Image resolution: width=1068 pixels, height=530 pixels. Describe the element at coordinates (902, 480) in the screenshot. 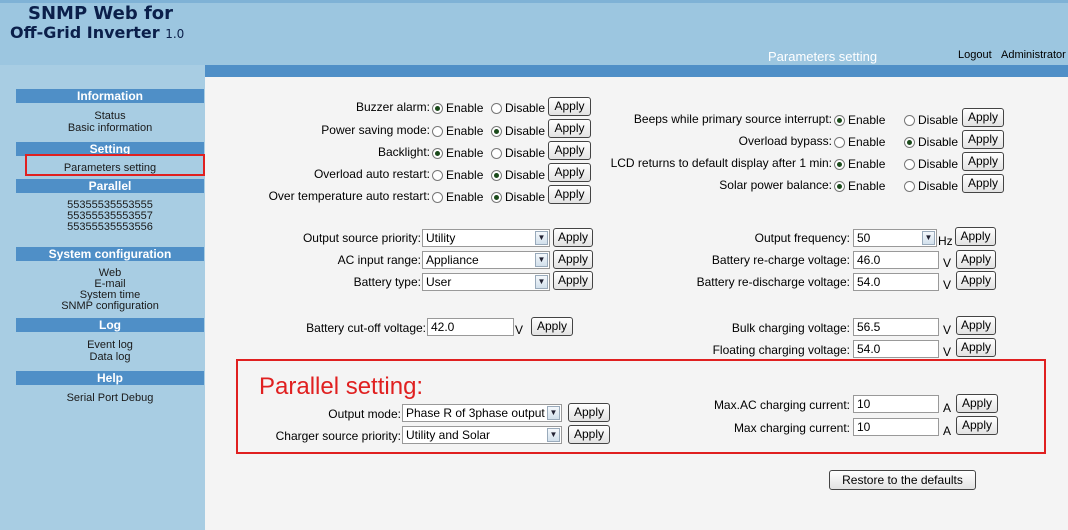

I see `restore-defaults-button: Restore to the defaults` at that location.